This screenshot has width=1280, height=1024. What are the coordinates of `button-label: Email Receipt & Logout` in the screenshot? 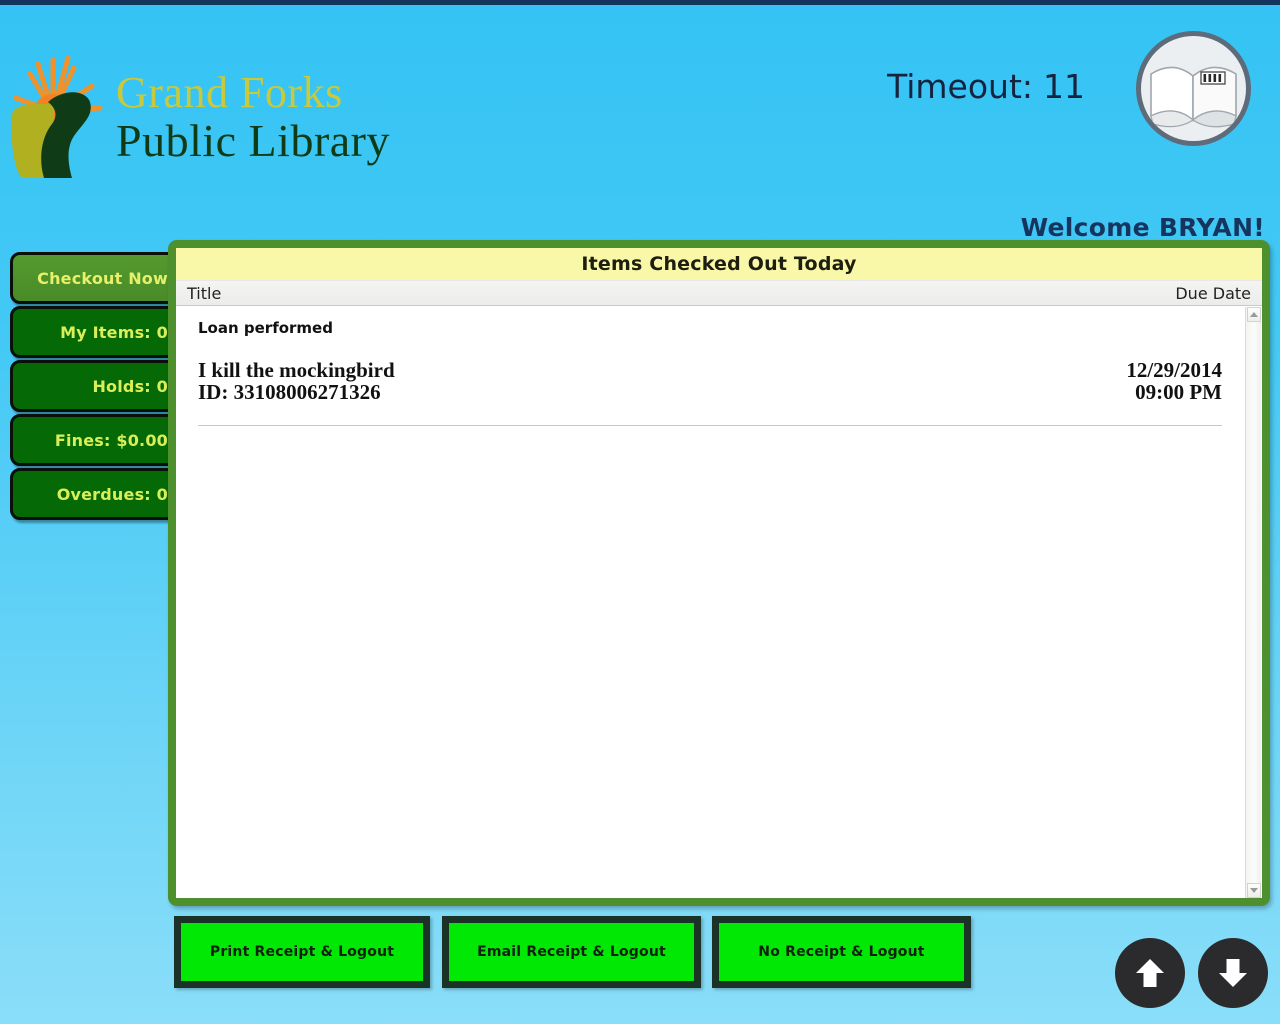 It's located at (571, 952).